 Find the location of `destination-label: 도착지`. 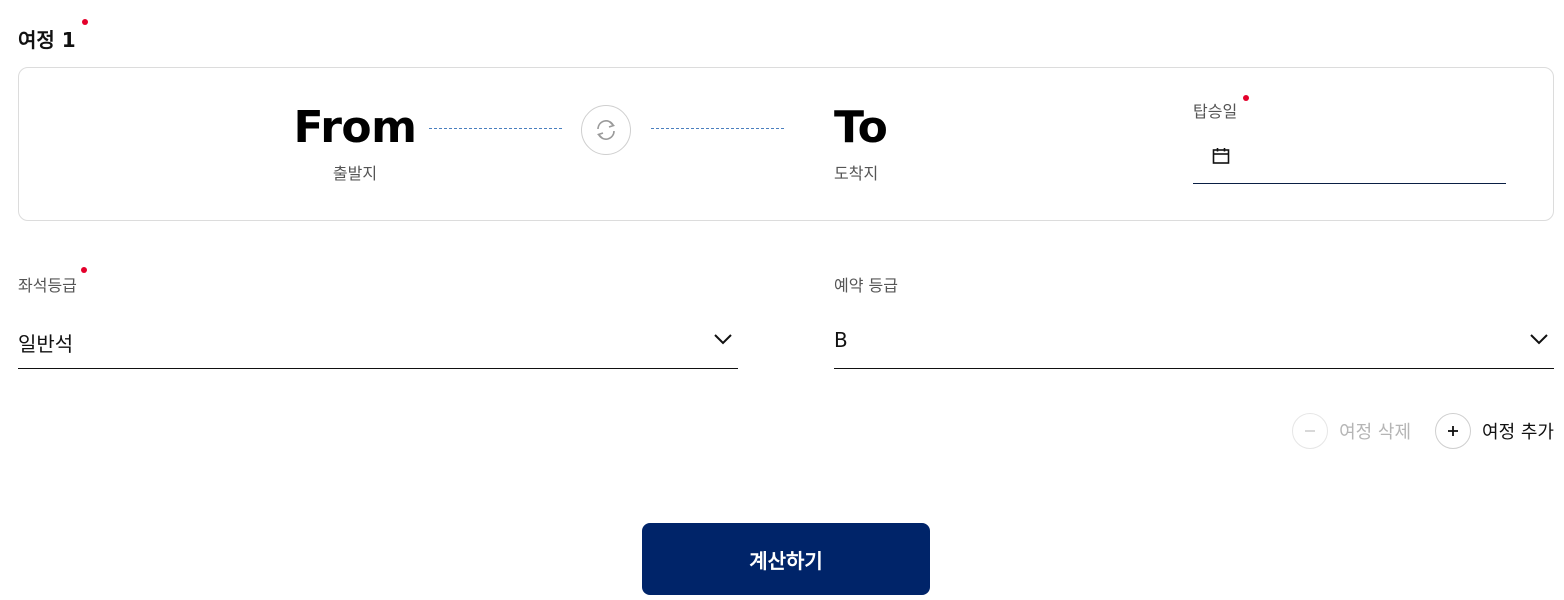

destination-label: 도착지 is located at coordinates (856, 174).